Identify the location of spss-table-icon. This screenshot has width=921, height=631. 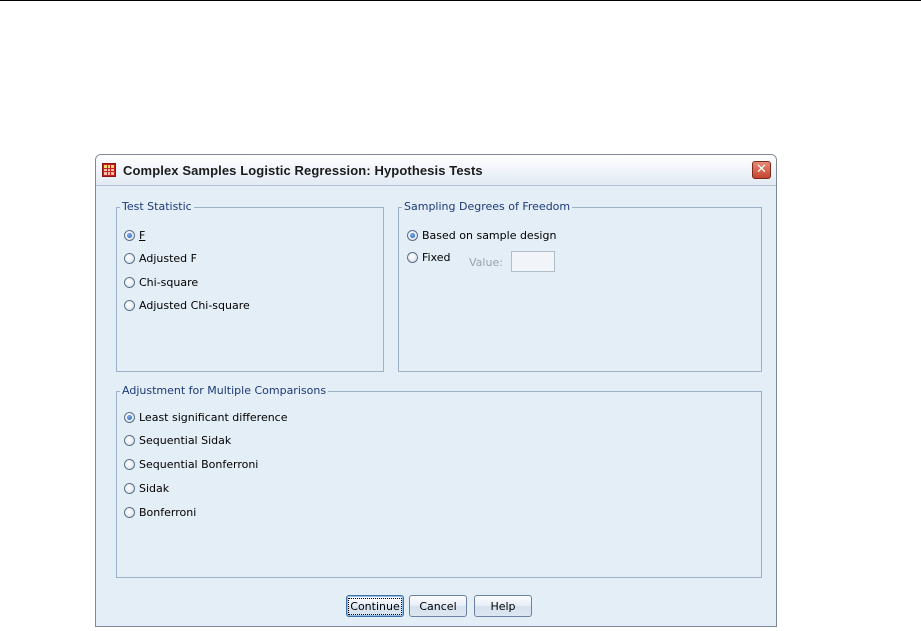
(109, 170).